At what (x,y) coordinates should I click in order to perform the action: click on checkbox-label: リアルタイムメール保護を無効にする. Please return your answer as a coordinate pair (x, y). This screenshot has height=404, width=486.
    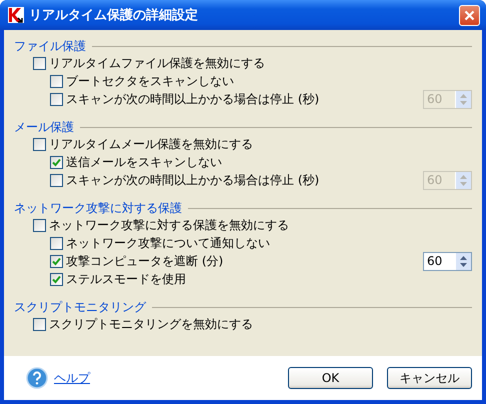
    Looking at the image, I should click on (260, 144).